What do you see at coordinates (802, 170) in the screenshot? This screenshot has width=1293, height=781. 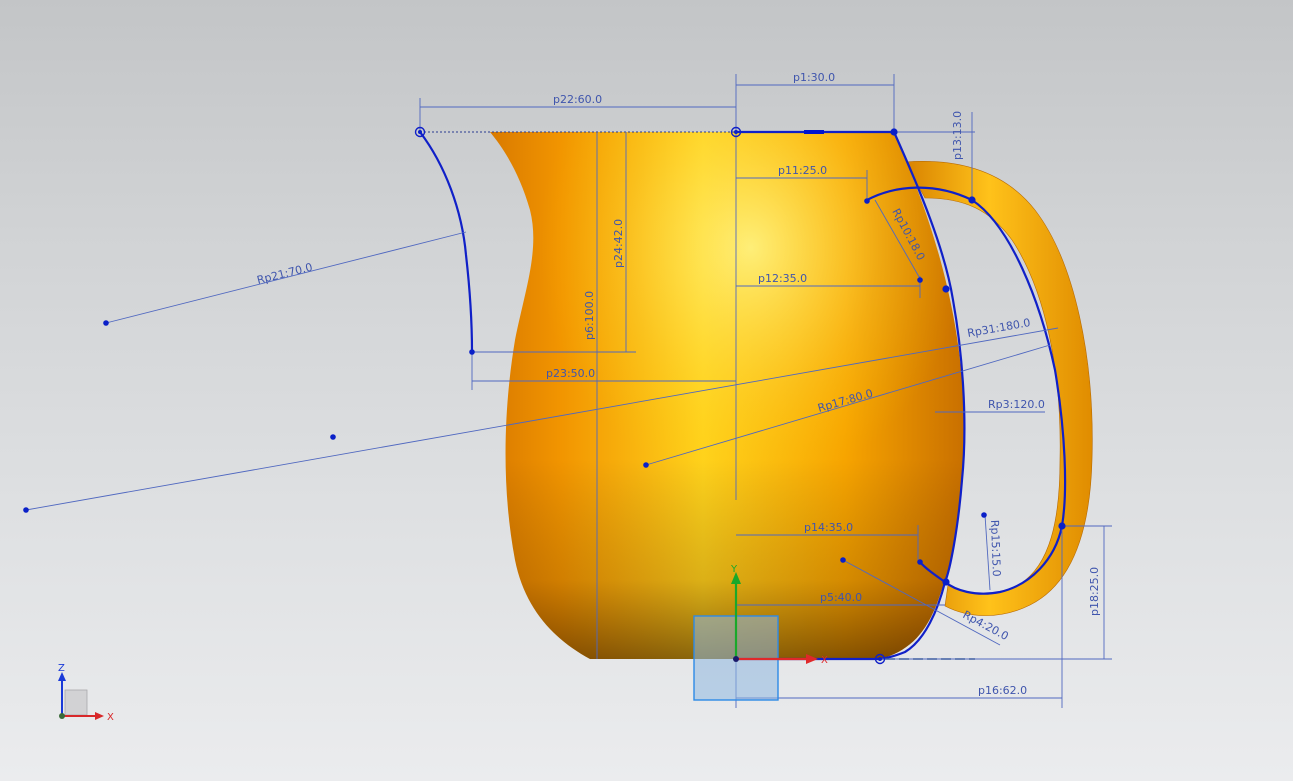 I see `dim-p11: p11:25.0` at bounding box center [802, 170].